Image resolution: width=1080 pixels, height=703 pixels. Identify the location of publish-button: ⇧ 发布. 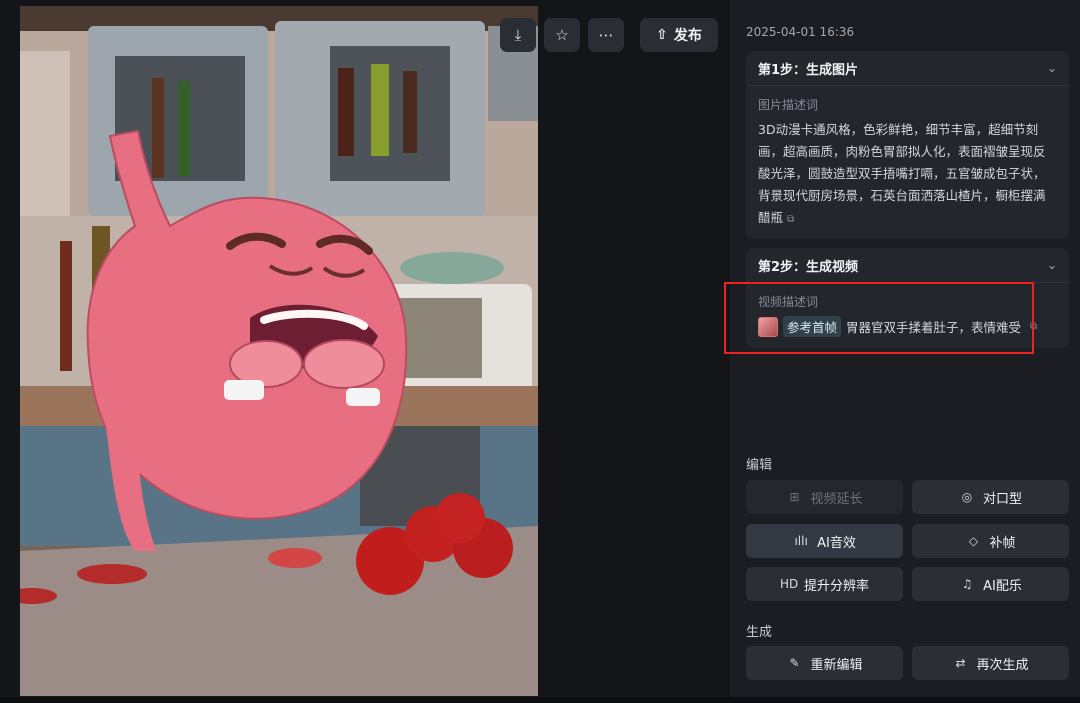
(679, 35).